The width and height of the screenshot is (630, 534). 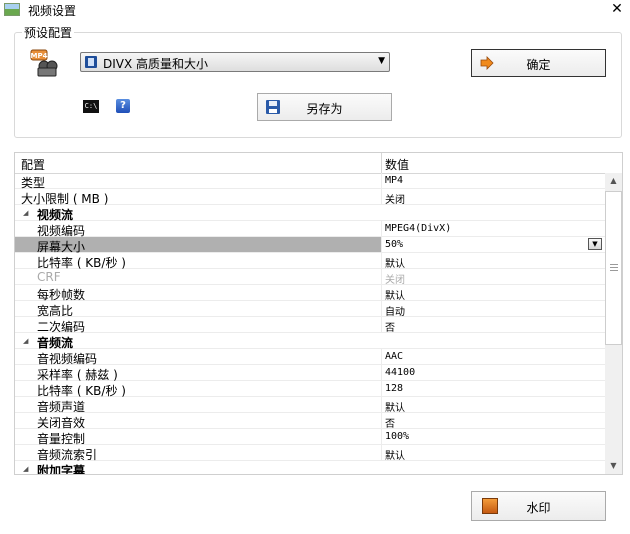 What do you see at coordinates (91, 62) in the screenshot?
I see `film-icon` at bounding box center [91, 62].